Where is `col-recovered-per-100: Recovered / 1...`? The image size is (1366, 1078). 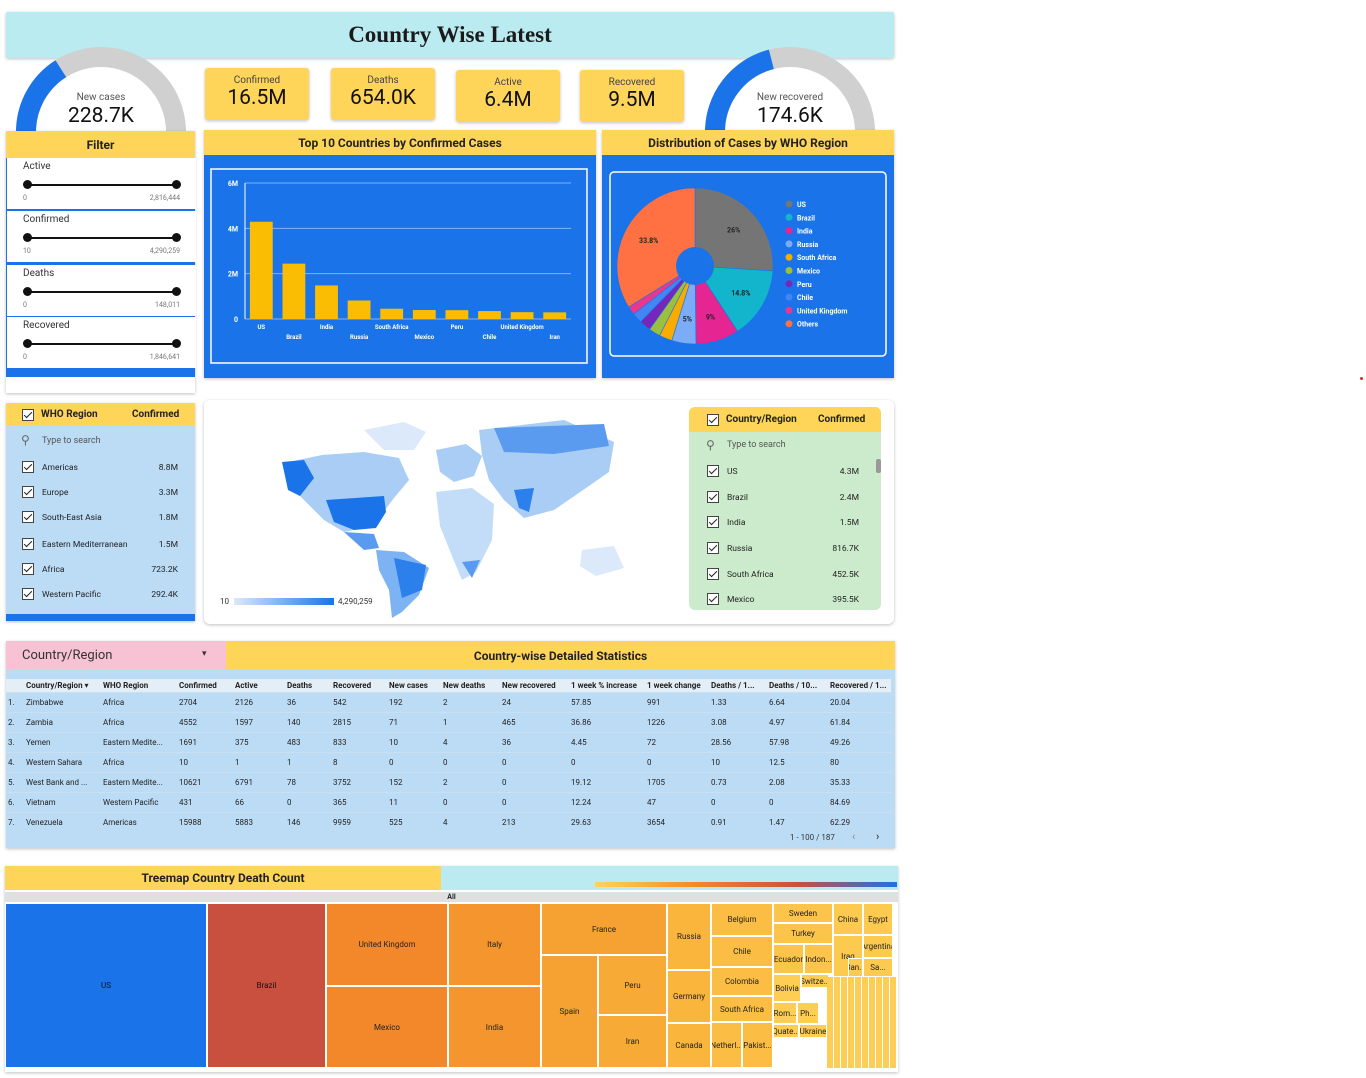 col-recovered-per-100: Recovered / 1... is located at coordinates (859, 685).